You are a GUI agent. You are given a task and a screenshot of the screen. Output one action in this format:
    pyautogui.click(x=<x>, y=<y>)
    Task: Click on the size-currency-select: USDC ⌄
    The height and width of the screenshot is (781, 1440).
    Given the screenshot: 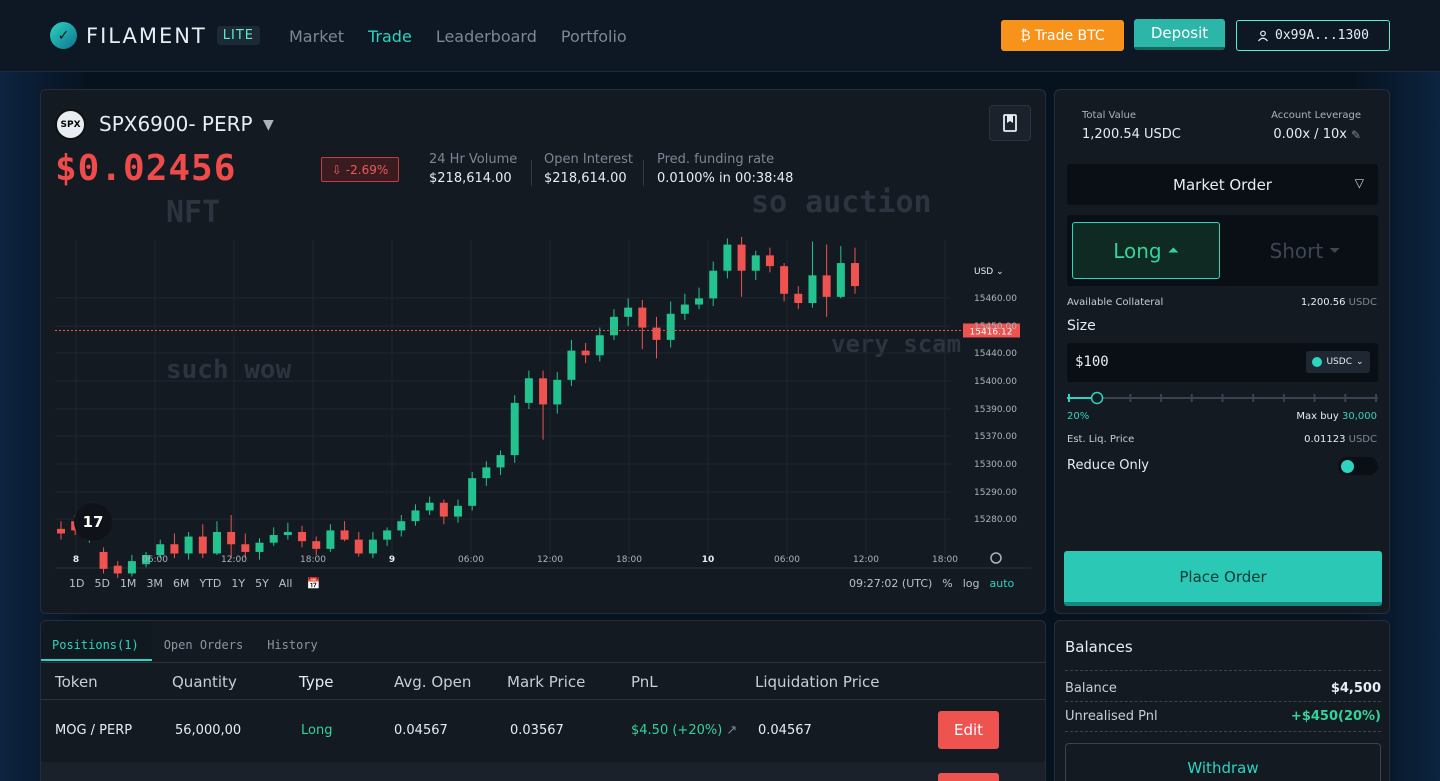 What is the action you would take?
    pyautogui.click(x=1338, y=362)
    